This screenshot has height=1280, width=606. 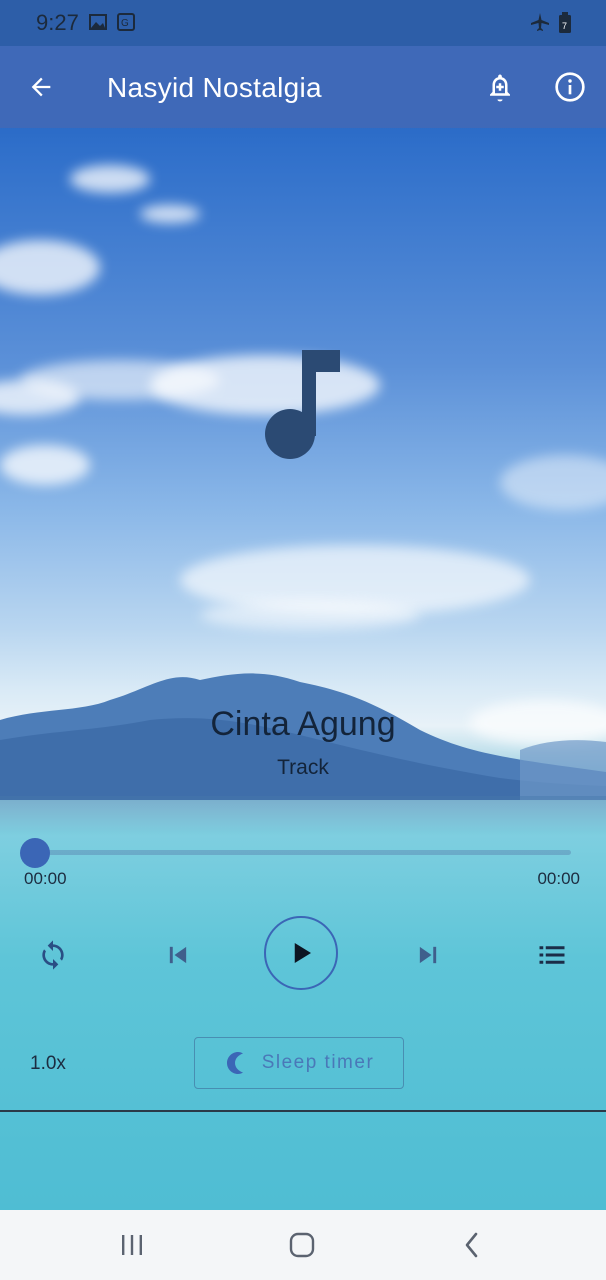 I want to click on time-total: 00:00, so click(x=558, y=878).